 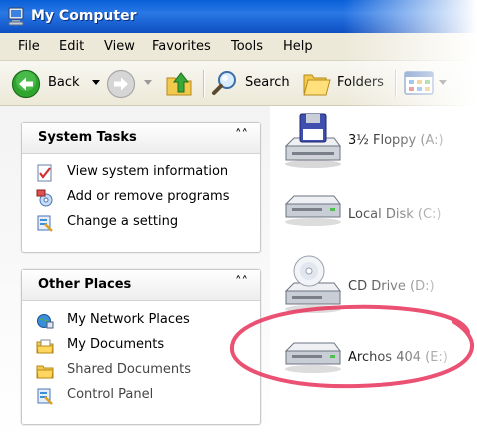 I want to click on back-dropdown-icon, so click(x=96, y=83).